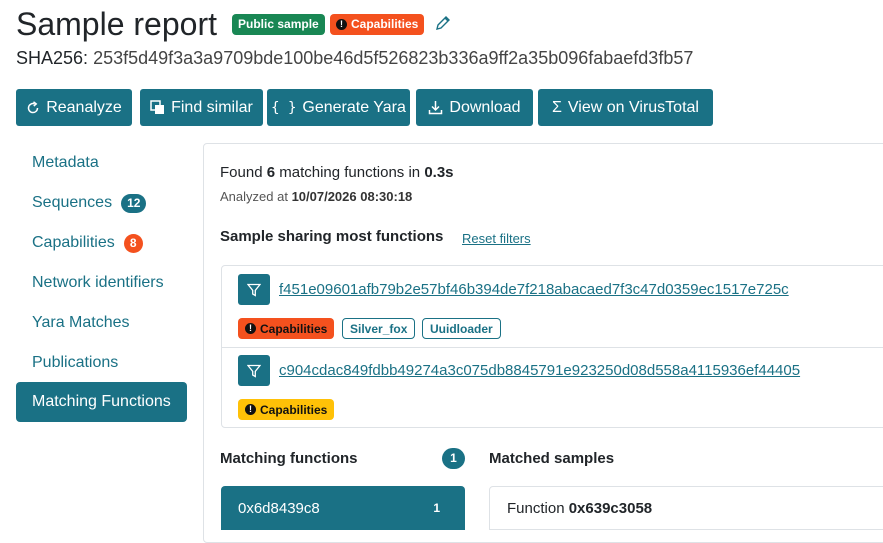 This screenshot has width=883, height=543. Describe the element at coordinates (84, 107) in the screenshot. I see `reanalyze-label: Reanalyze` at that location.